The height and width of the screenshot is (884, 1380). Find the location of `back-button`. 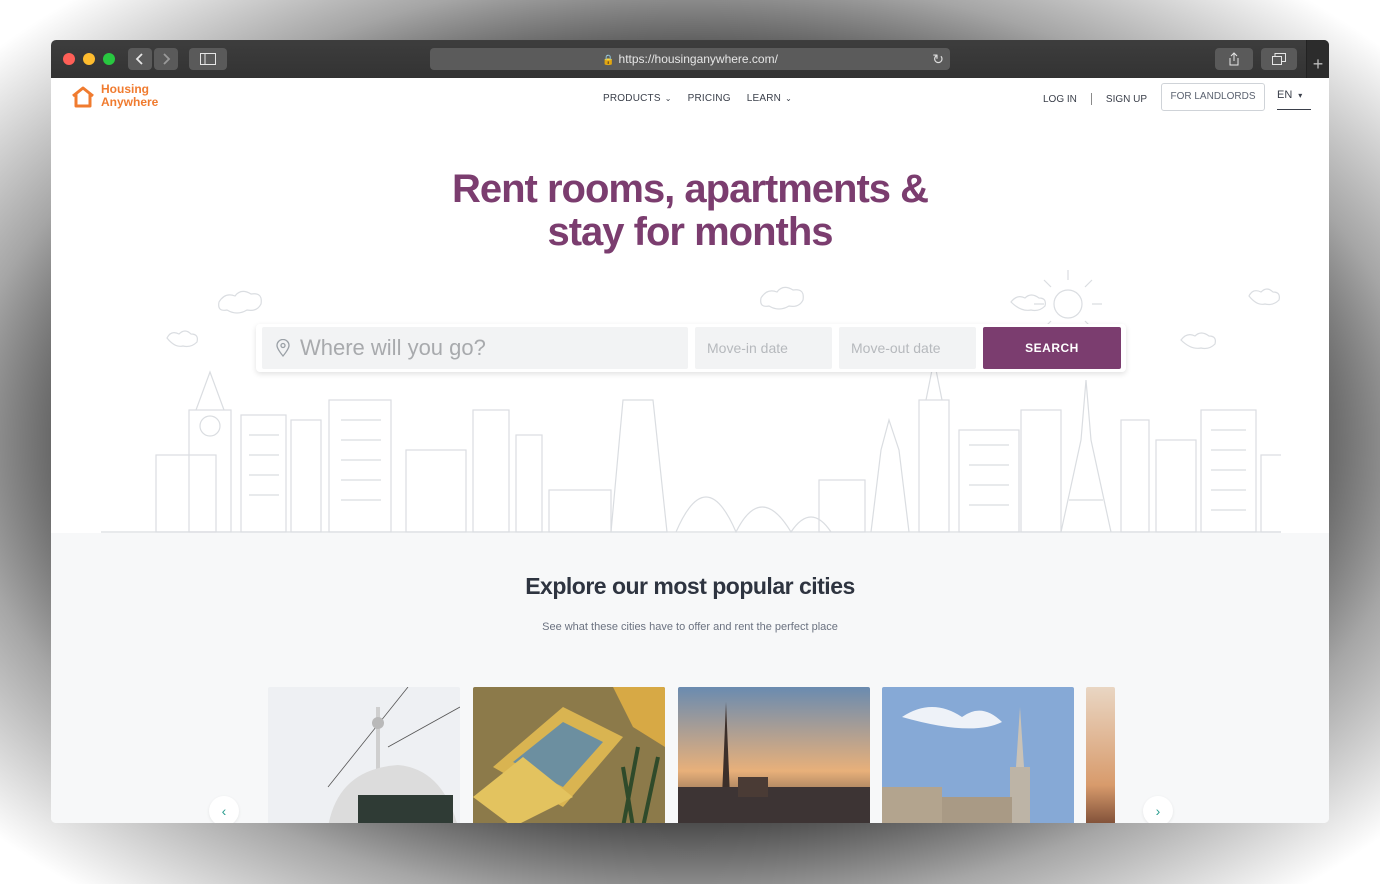

back-button is located at coordinates (140, 59).